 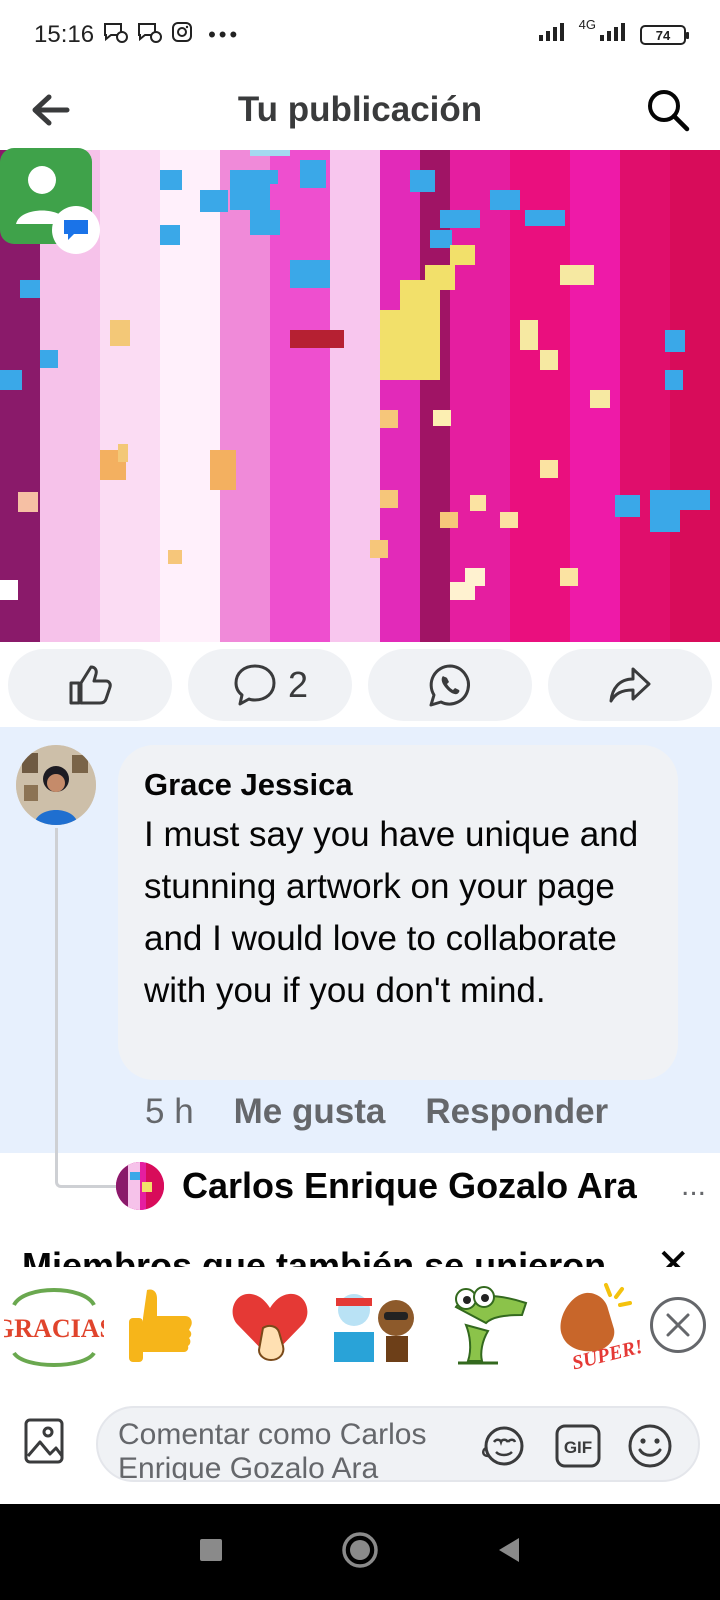 I want to click on instagram-icon, so click(x=182, y=35).